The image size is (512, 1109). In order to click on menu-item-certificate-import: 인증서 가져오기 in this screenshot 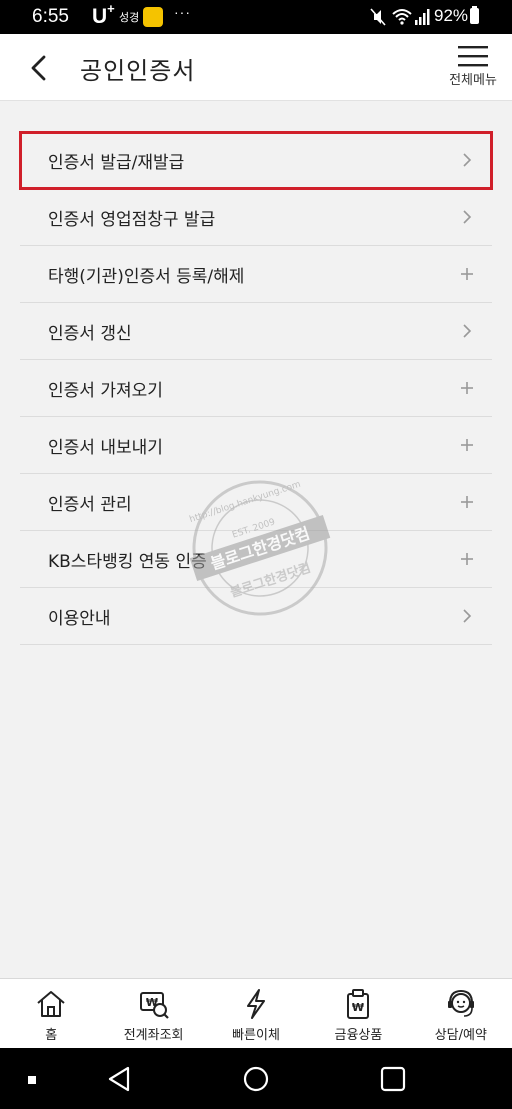, I will do `click(256, 388)`.